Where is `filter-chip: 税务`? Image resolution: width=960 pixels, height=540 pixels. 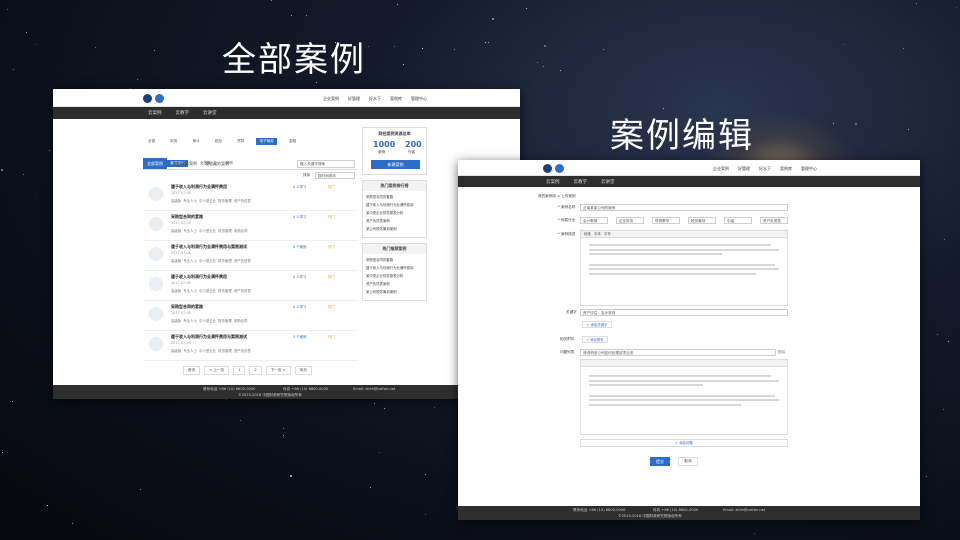 filter-chip: 税务 is located at coordinates (218, 141).